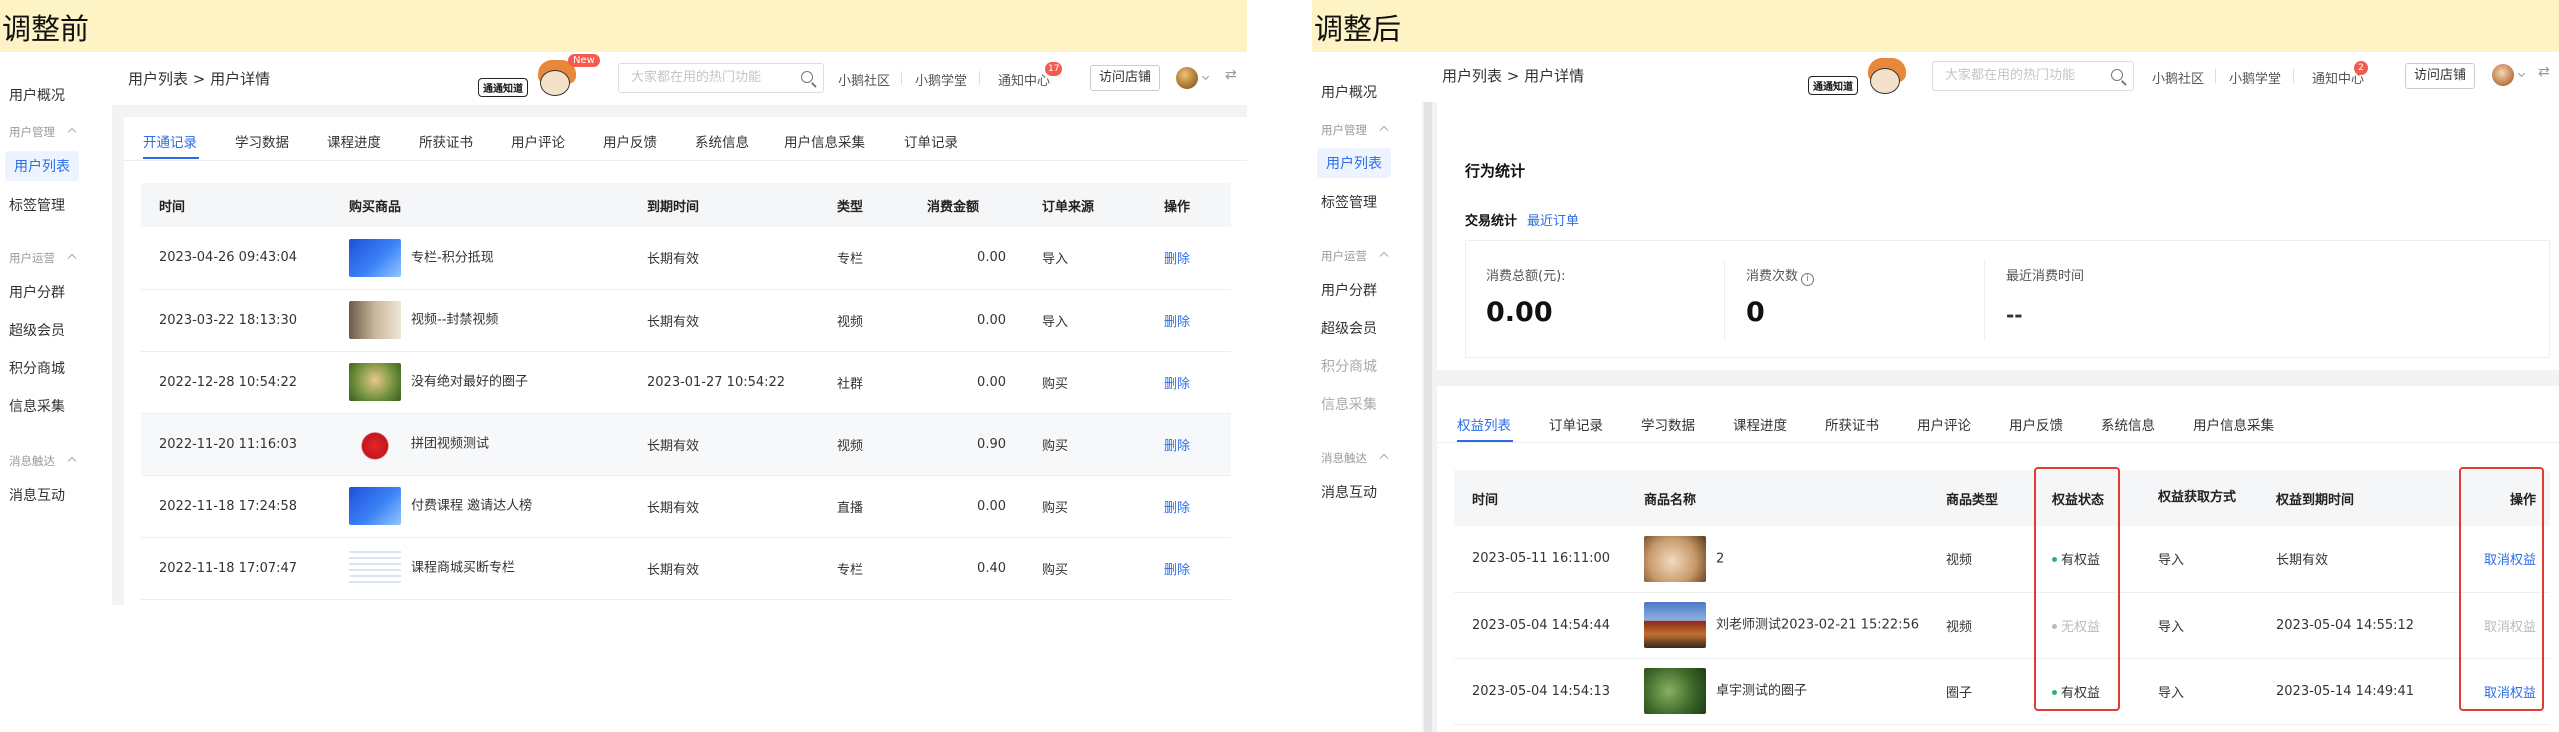  What do you see at coordinates (1085, 258) in the screenshot?
I see `cell-source: 导入` at bounding box center [1085, 258].